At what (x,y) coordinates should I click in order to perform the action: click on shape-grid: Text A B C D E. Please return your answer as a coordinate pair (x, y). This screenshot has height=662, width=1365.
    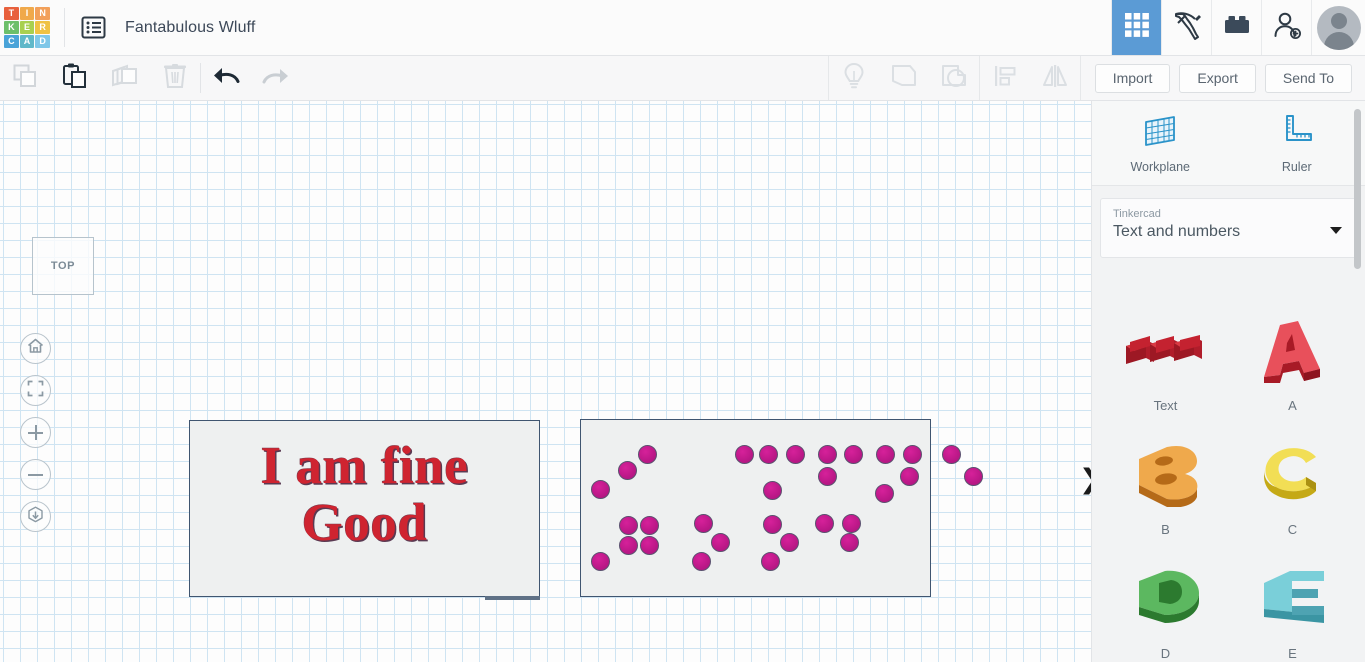
    Looking at the image, I should click on (1228, 474).